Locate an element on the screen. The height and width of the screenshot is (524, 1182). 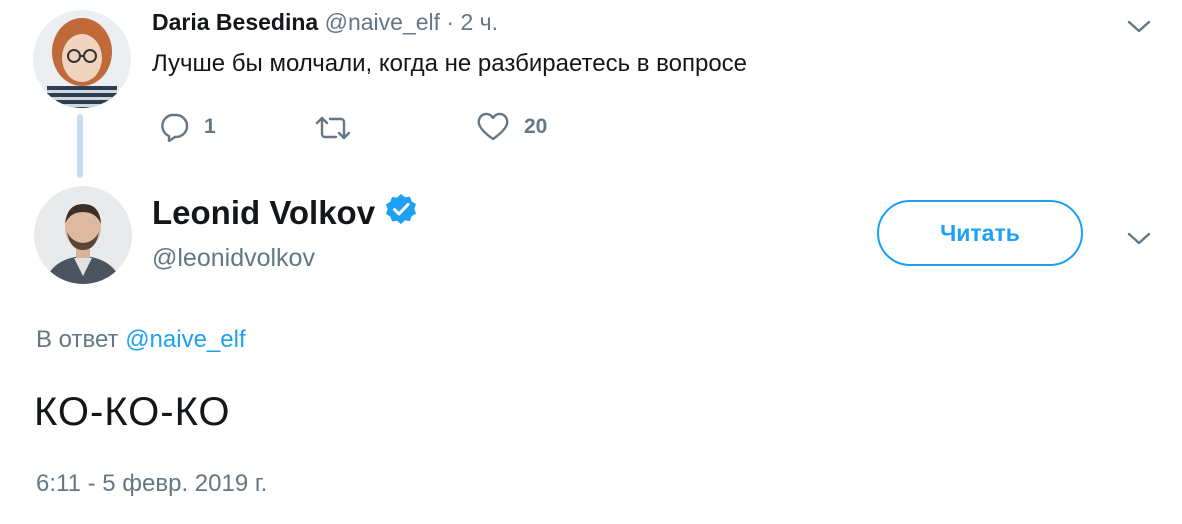
parent-tweet-header: Daria Besedina @naive_elf · 2 ч. is located at coordinates (325, 22).